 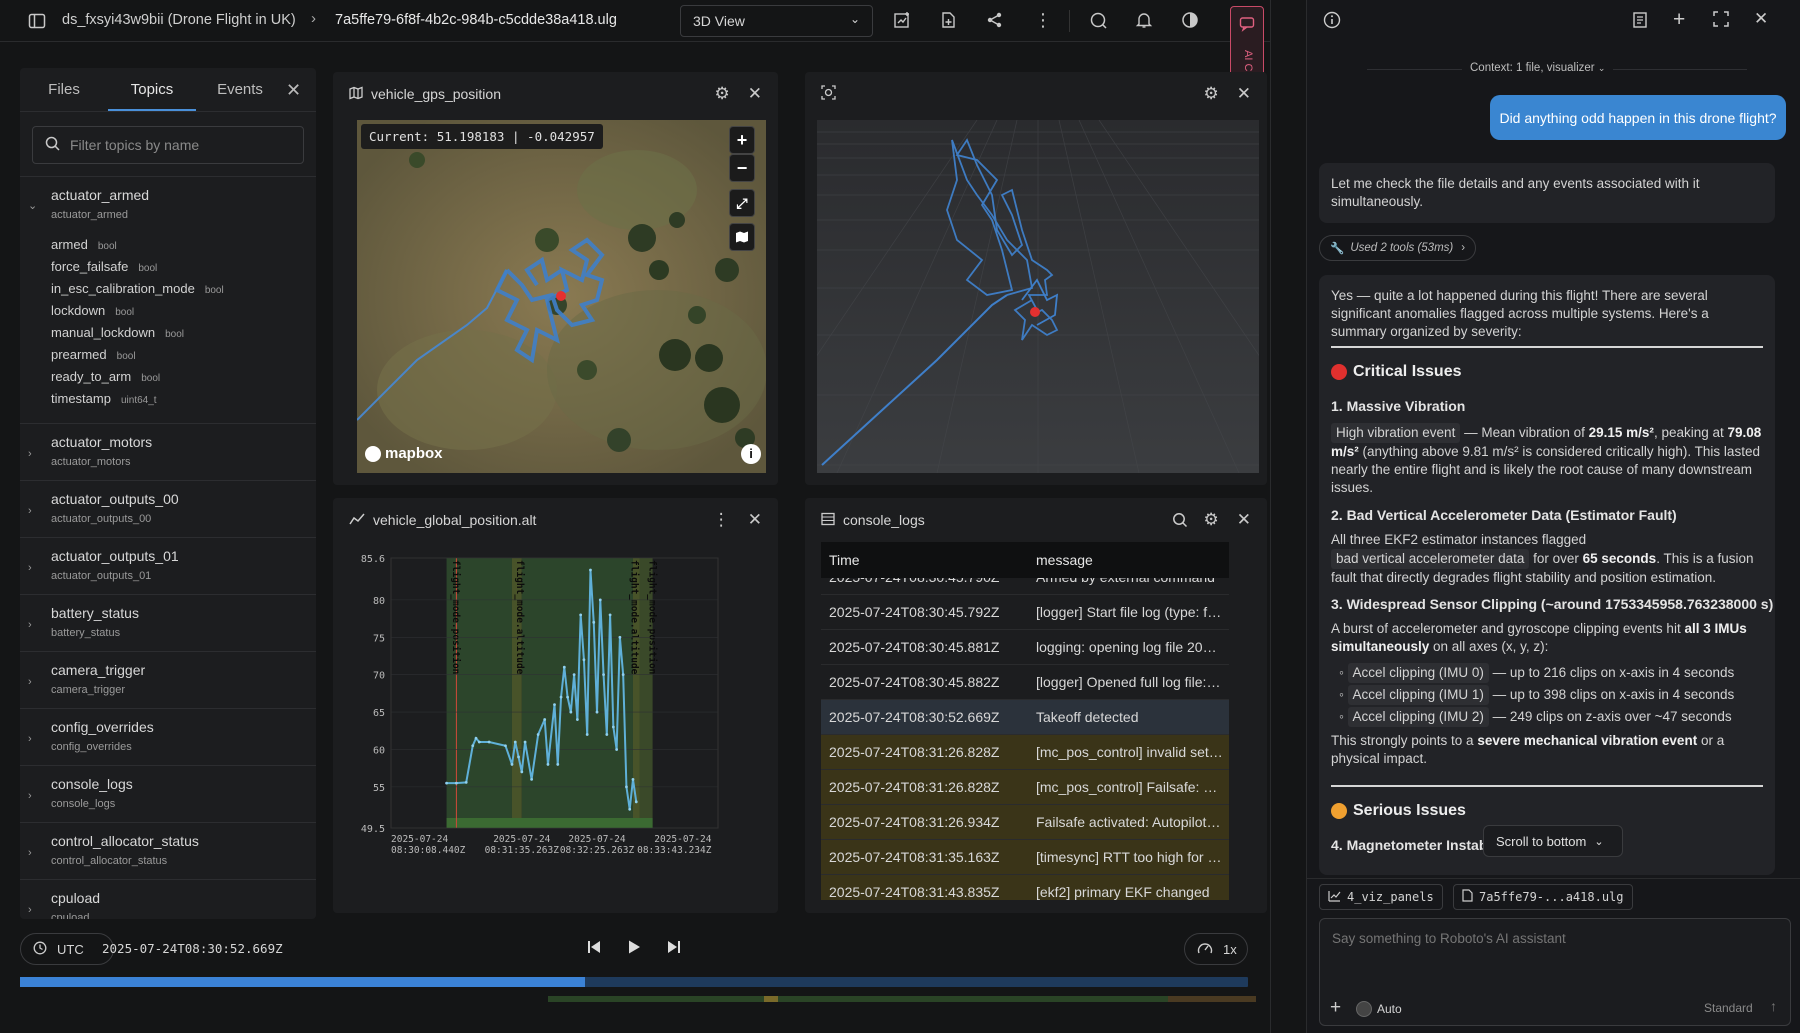 I want to click on fit-bounds-button: ⤢, so click(x=742, y=203).